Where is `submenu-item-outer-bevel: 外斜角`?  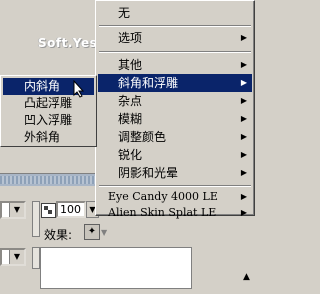
submenu-item-outer-bevel: 外斜角 is located at coordinates (48, 137).